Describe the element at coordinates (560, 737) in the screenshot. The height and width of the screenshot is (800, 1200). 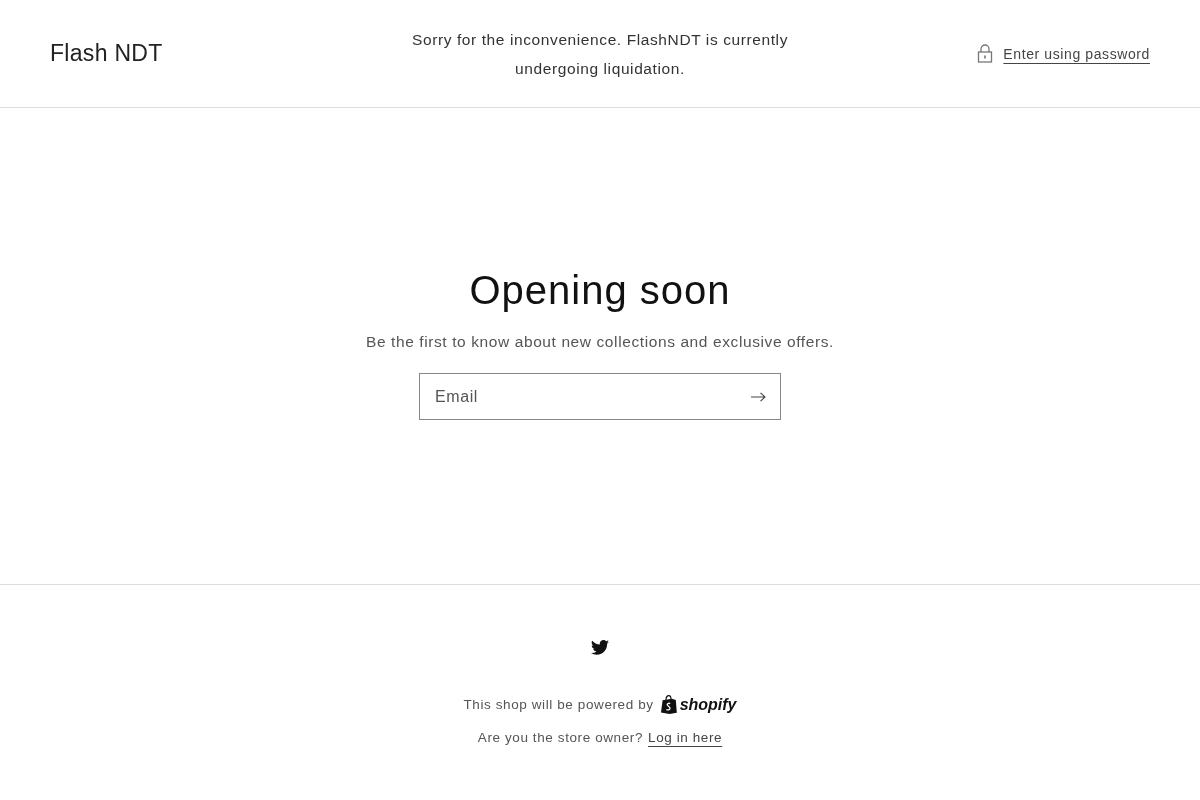
I see `owner-question: Are you the store owner?` at that location.